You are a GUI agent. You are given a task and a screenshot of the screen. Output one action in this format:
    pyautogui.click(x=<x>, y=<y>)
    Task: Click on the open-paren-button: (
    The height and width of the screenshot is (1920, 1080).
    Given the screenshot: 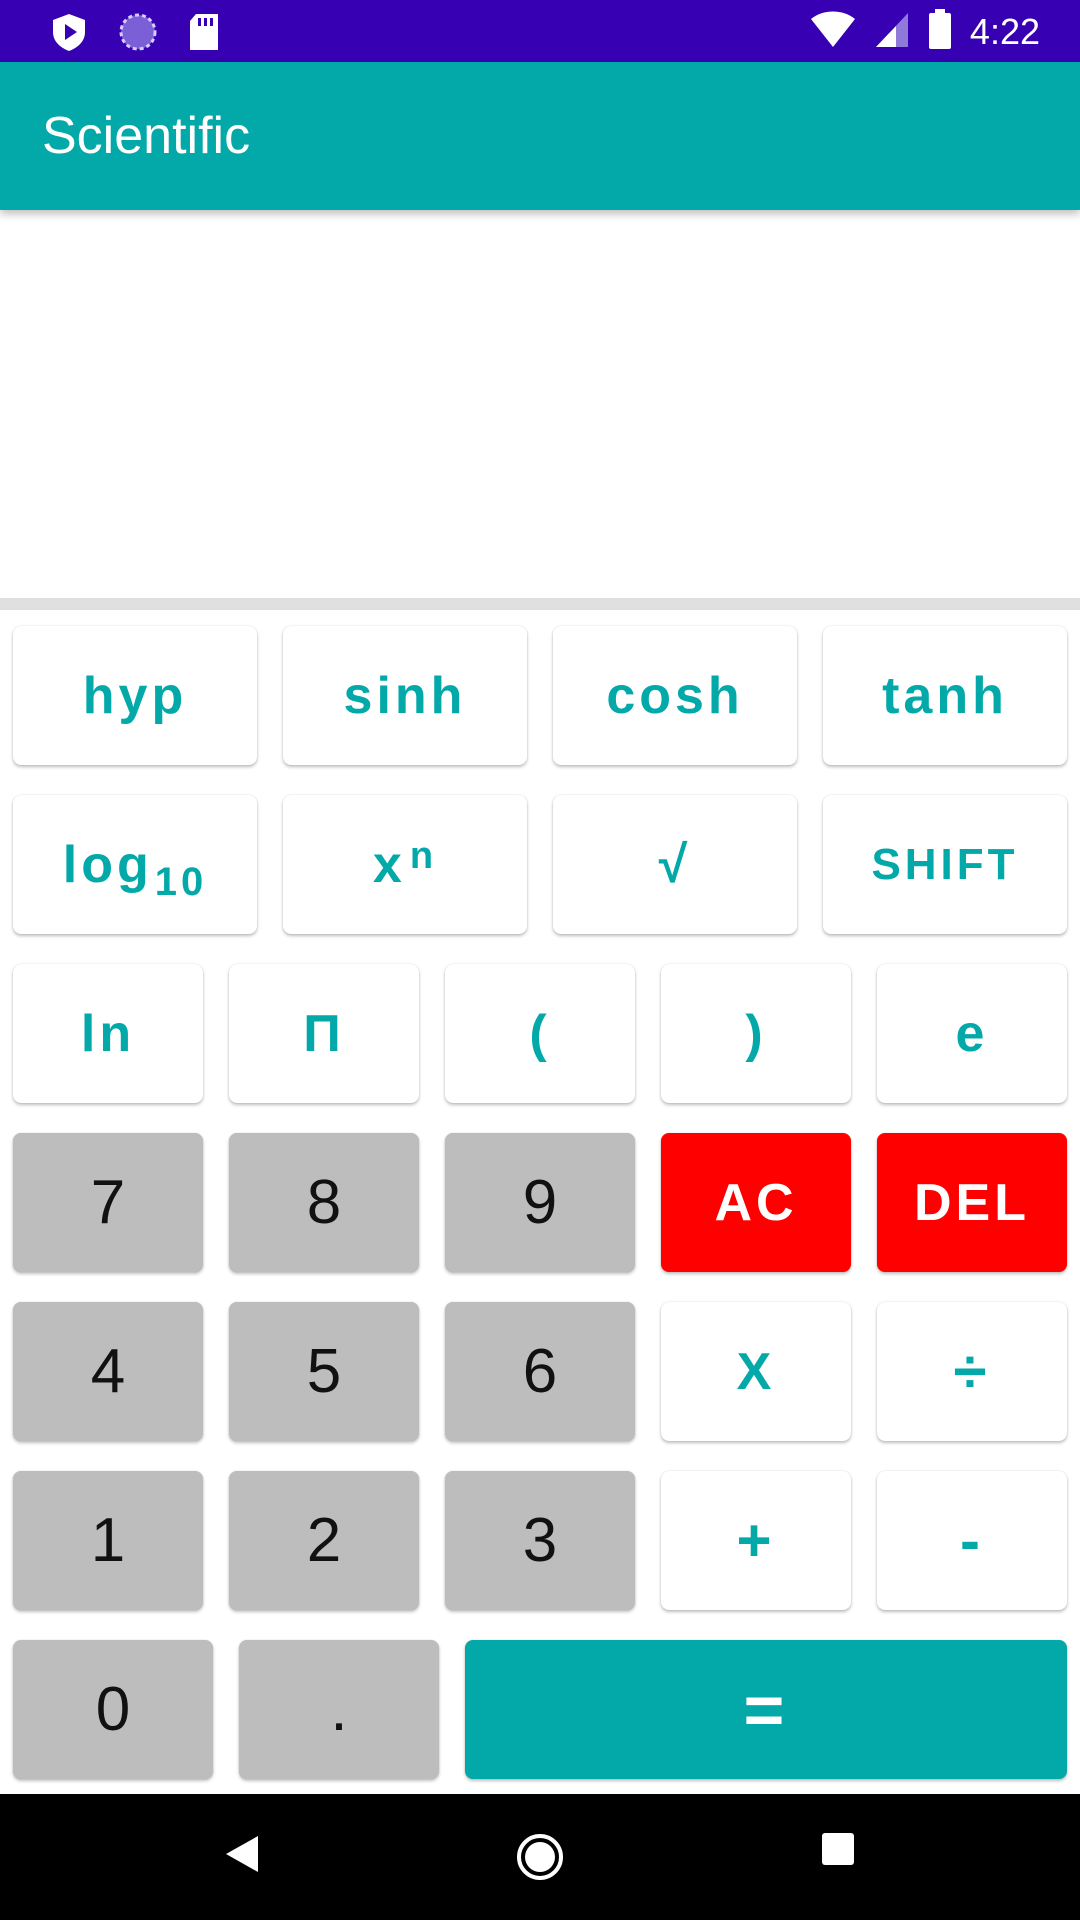 What is the action you would take?
    pyautogui.click(x=540, y=1033)
    